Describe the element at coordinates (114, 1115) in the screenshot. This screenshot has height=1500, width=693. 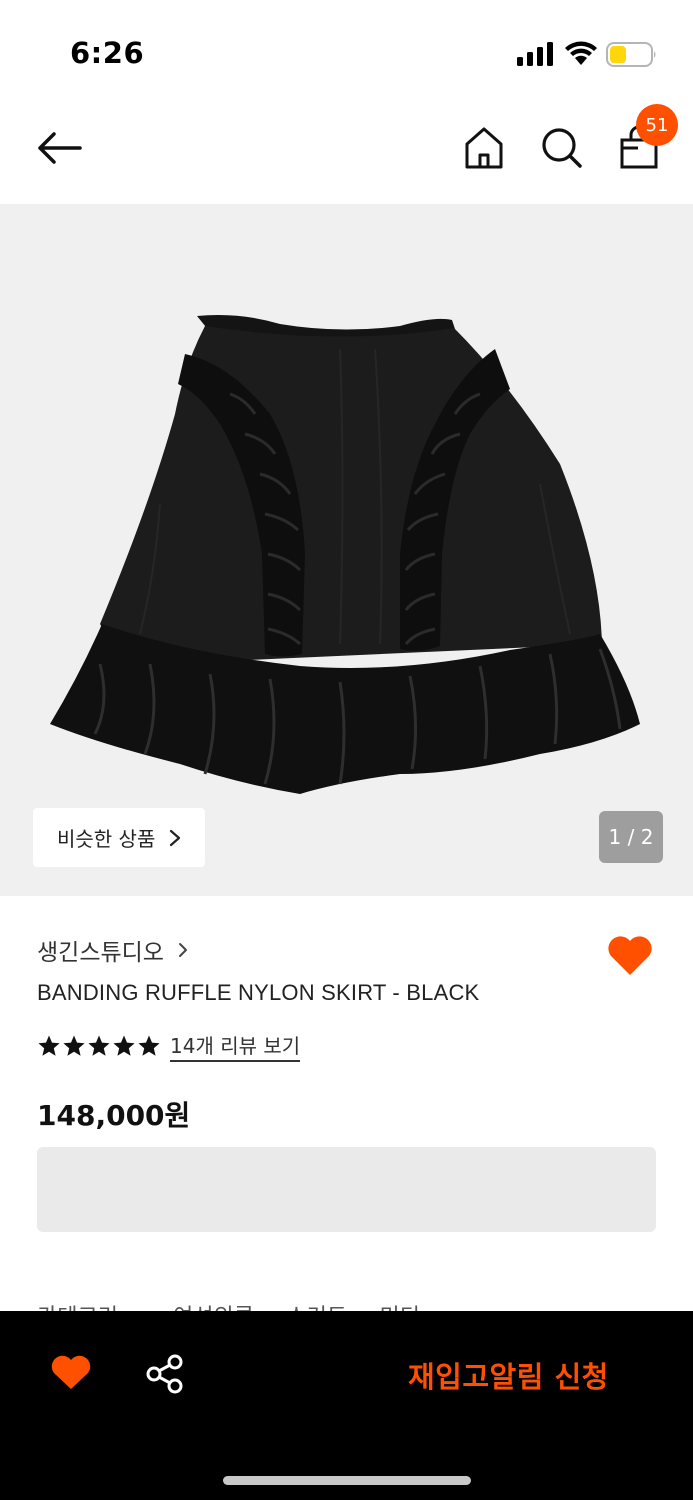
I see `product-price: 148,000원` at that location.